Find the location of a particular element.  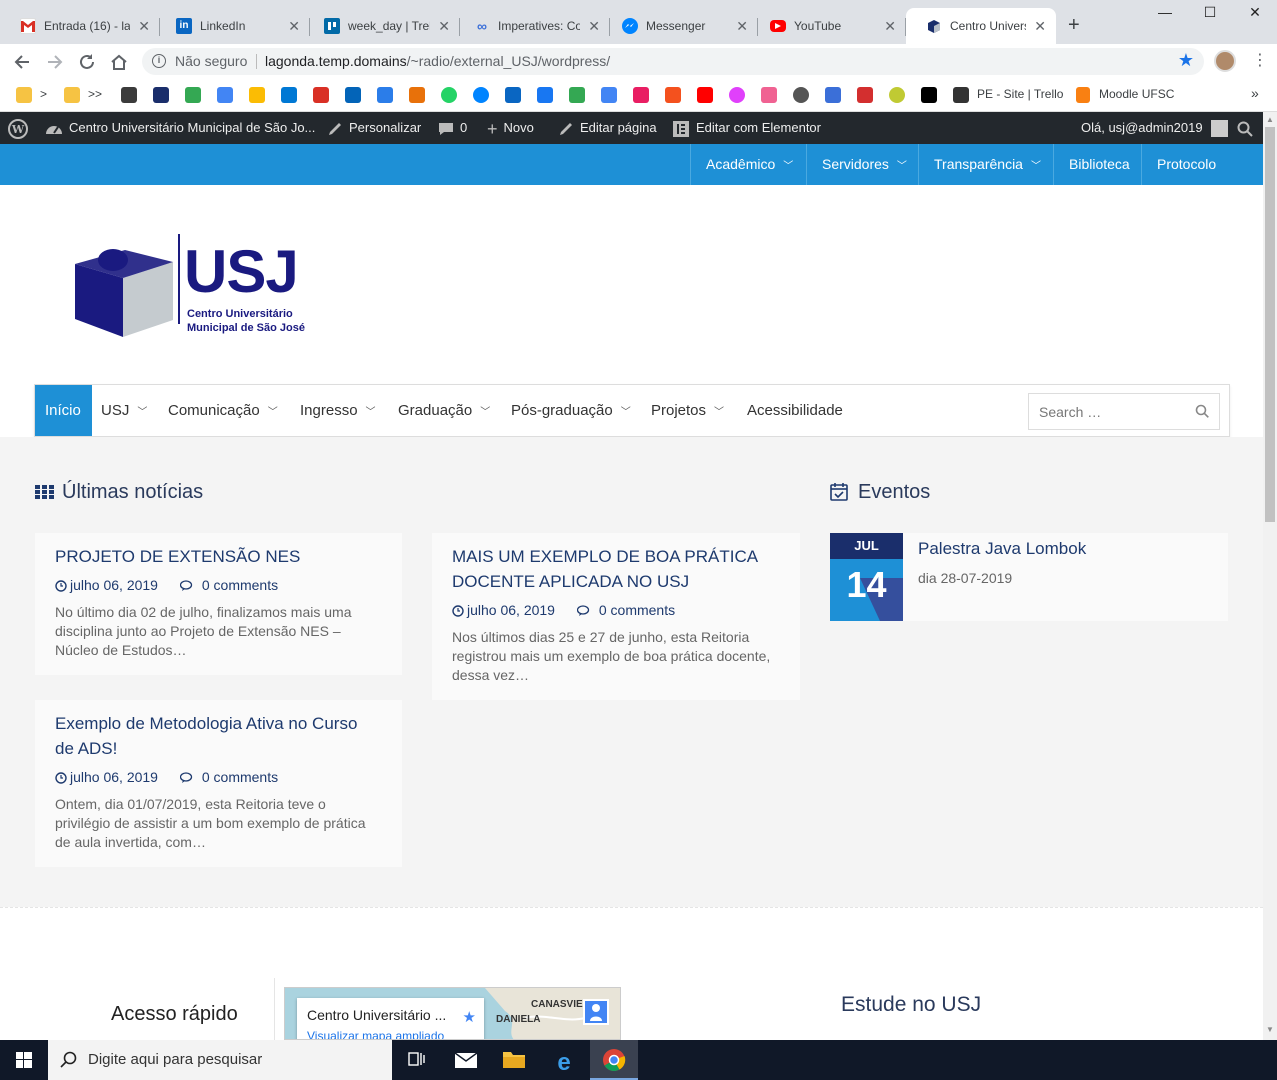

scroll-up-icon: ▲ is located at coordinates (1270, 119).